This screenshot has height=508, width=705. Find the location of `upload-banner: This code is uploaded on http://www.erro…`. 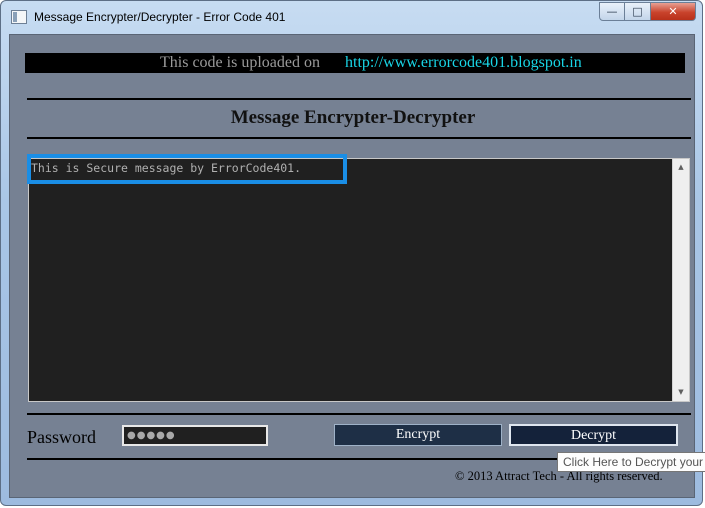

upload-banner: This code is uploaded on http://www.erro… is located at coordinates (355, 63).